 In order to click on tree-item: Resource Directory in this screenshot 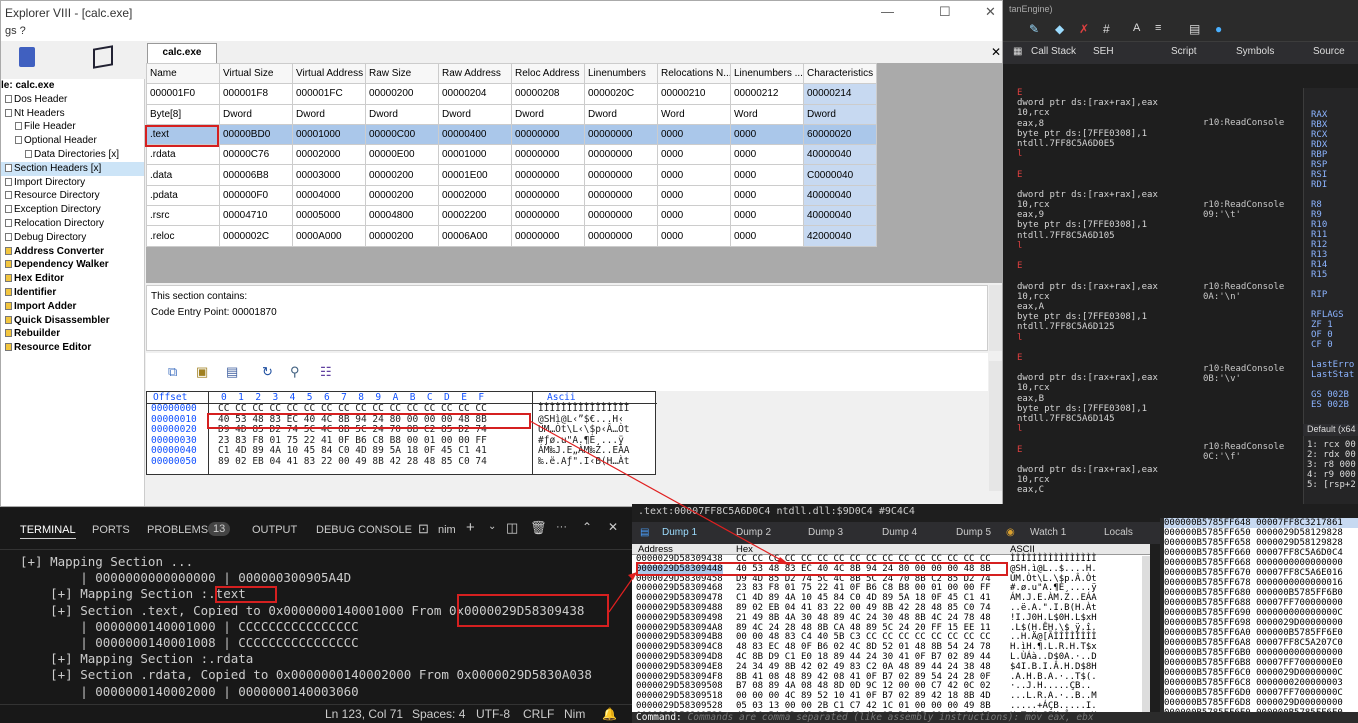, I will do `click(72, 196)`.